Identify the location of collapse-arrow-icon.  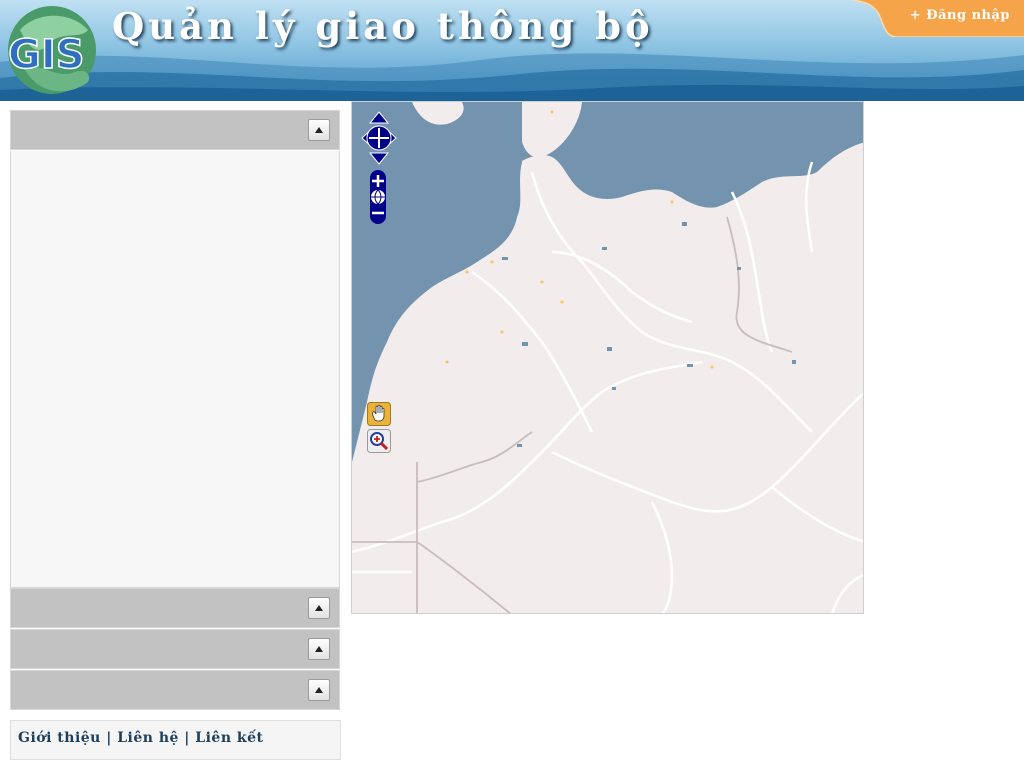
(319, 130).